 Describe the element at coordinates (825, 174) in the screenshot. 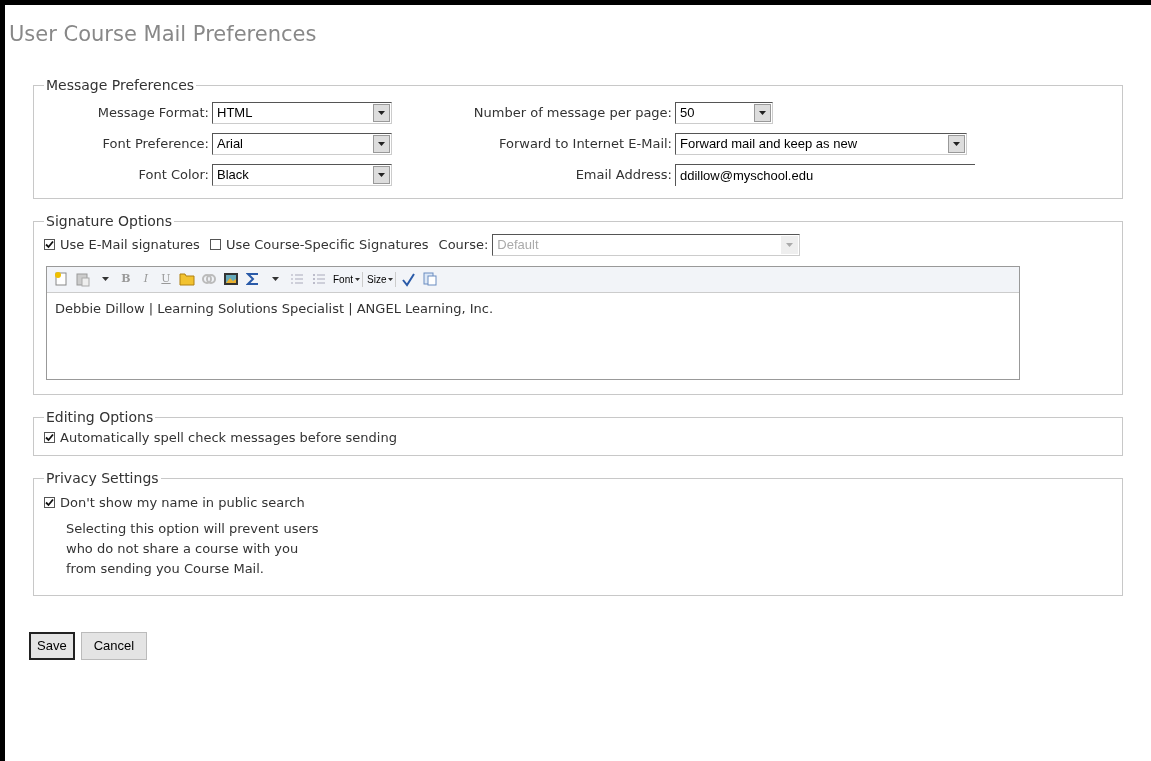

I see `email-input: ddillow@myschool.edu` at that location.